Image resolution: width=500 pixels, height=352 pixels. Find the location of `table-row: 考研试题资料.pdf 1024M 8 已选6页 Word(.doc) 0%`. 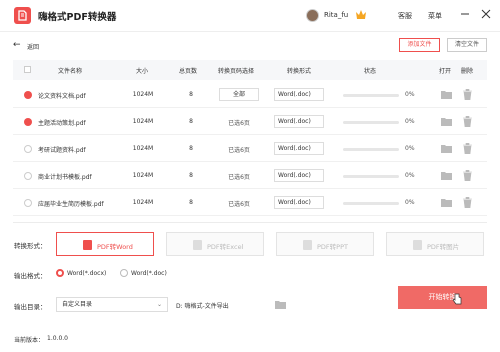

table-row: 考研试题资料.pdf 1024M 8 已选6页 Word(.doc) 0% is located at coordinates (250, 149).